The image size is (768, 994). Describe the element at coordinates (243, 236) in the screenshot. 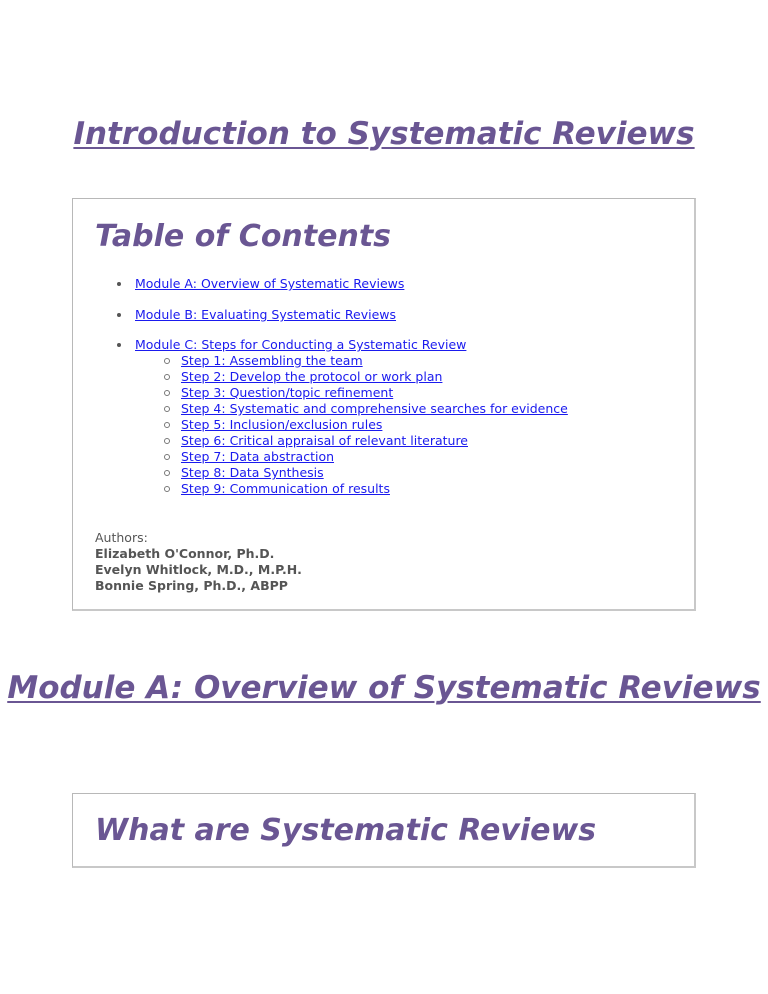

I see `toc-heading: Table of Contents` at that location.